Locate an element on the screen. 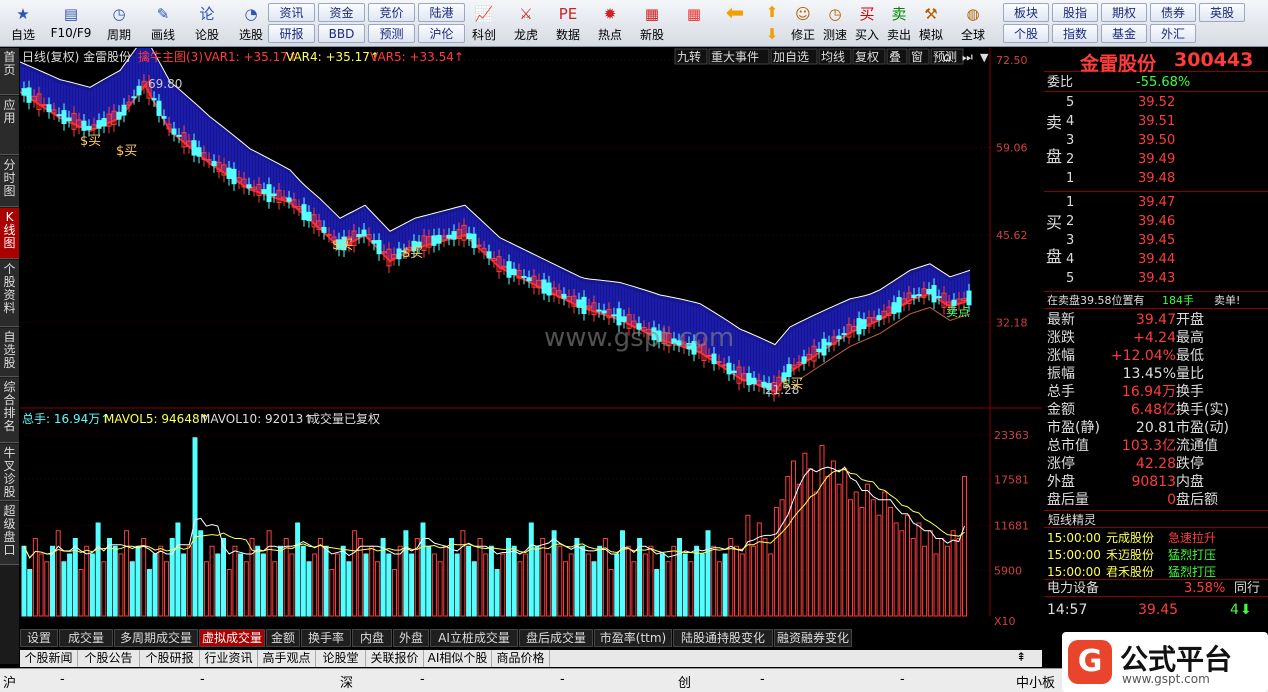  left-tab-item: 首页 is located at coordinates (9, 71).